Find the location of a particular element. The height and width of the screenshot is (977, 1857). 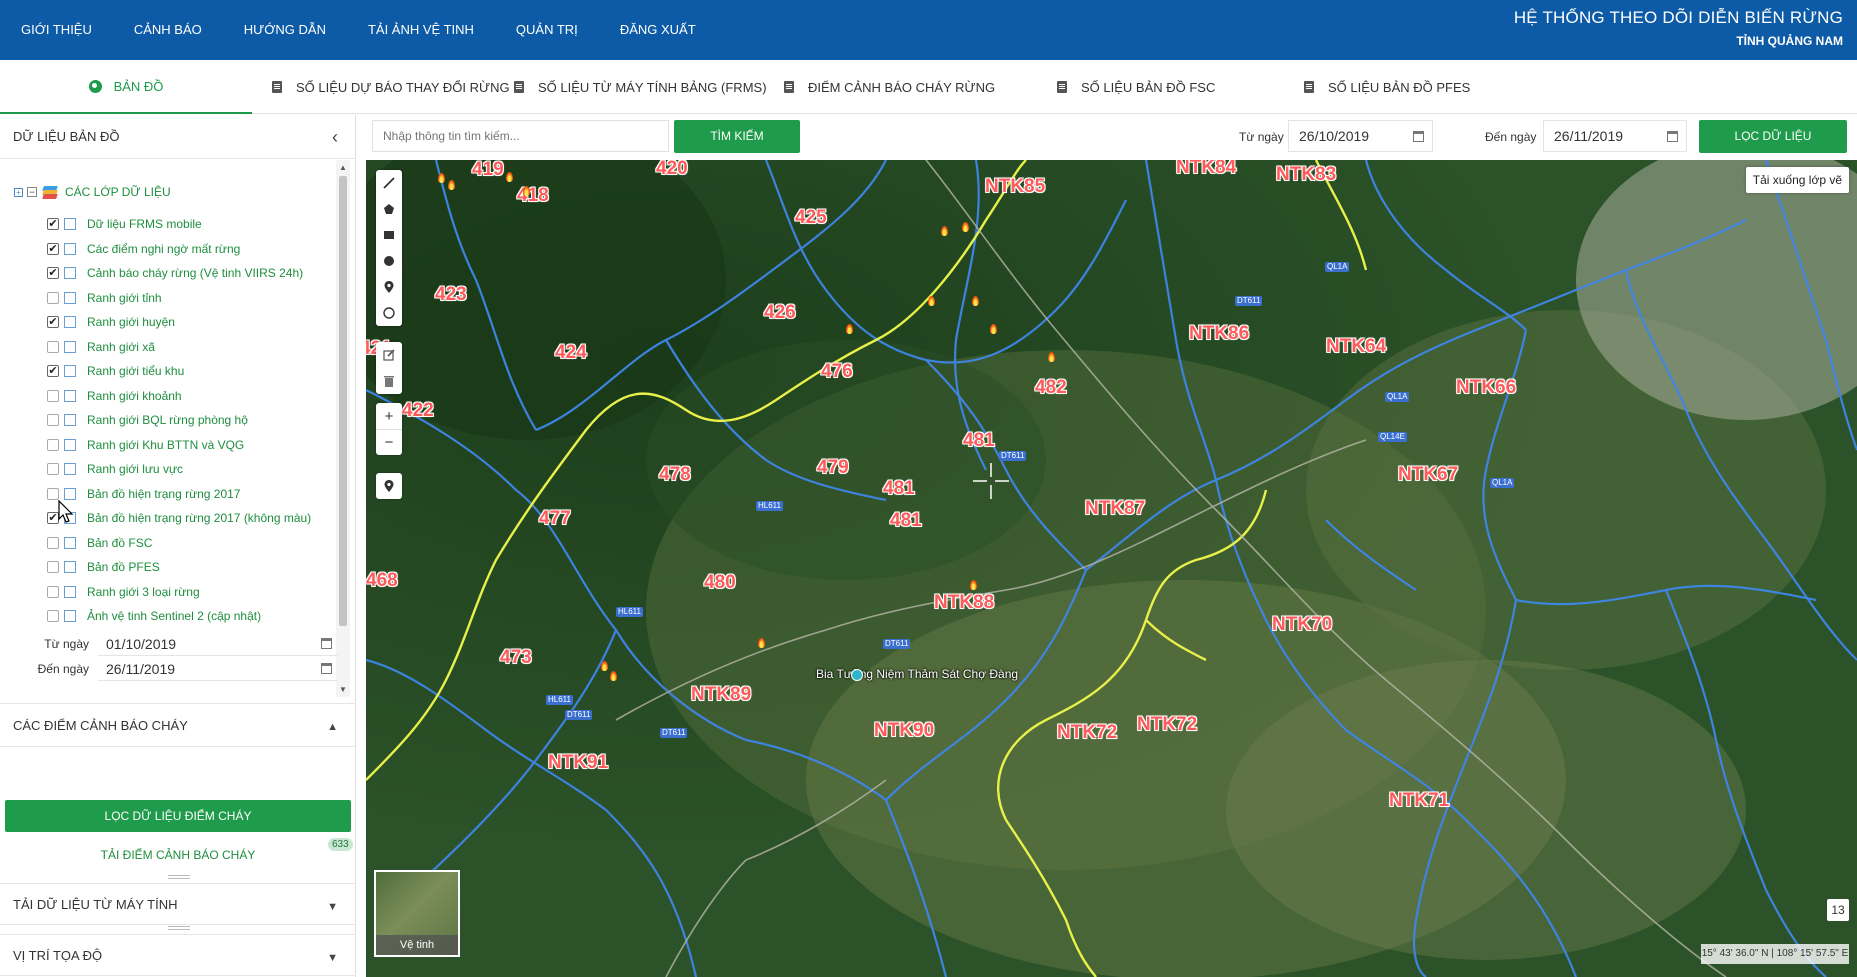

download-drawn-layer-button: Tải xuống lớp vẽ is located at coordinates (1797, 180).